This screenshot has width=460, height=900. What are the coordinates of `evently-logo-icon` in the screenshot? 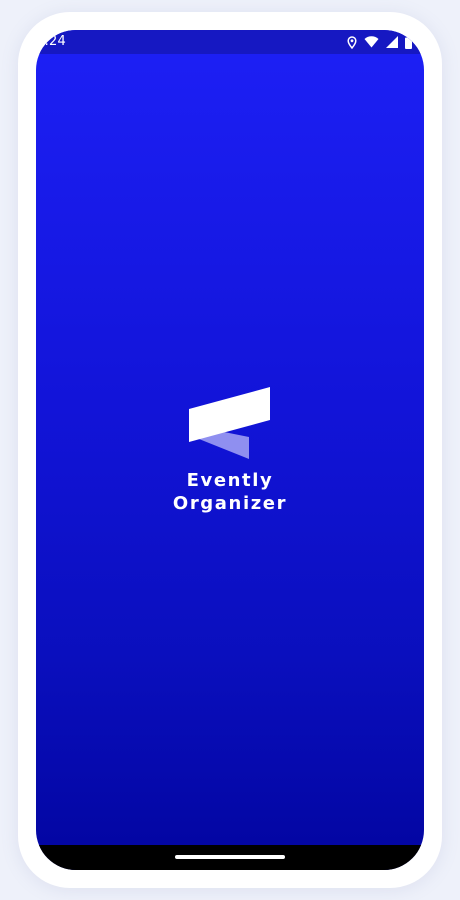 It's located at (229, 423).